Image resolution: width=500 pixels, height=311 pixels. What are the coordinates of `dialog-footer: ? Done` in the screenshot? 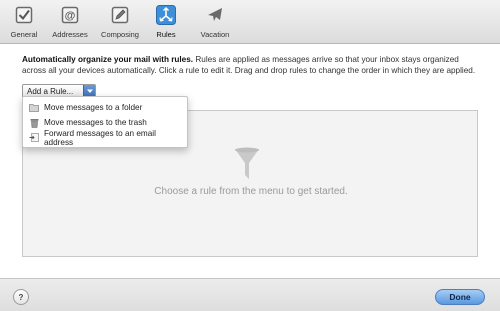 It's located at (250, 294).